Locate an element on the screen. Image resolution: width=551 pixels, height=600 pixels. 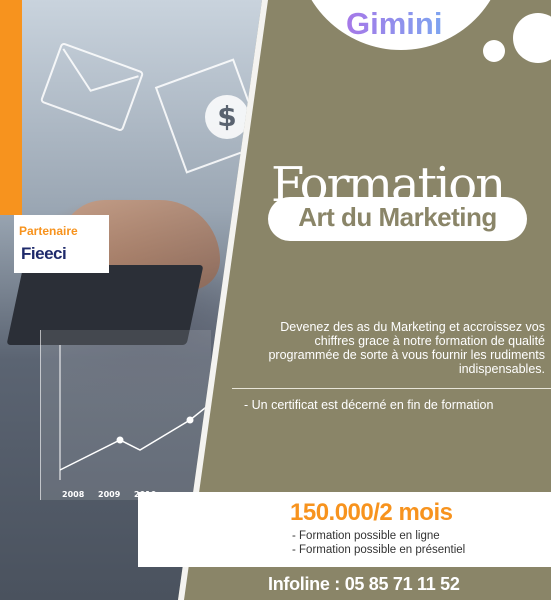
option-onsite: - Formation possible en présentiel is located at coordinates (379, 550).